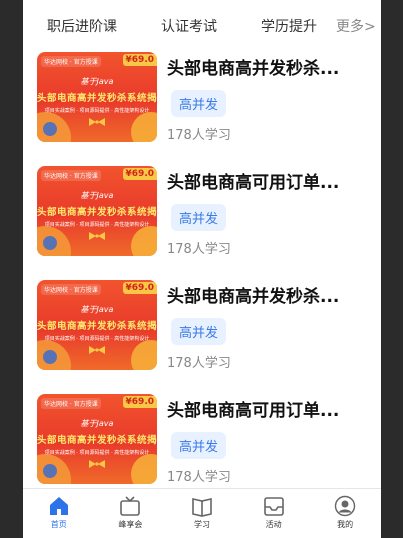 This screenshot has width=403, height=538. Describe the element at coordinates (345, 506) in the screenshot. I see `profile-icon` at that location.